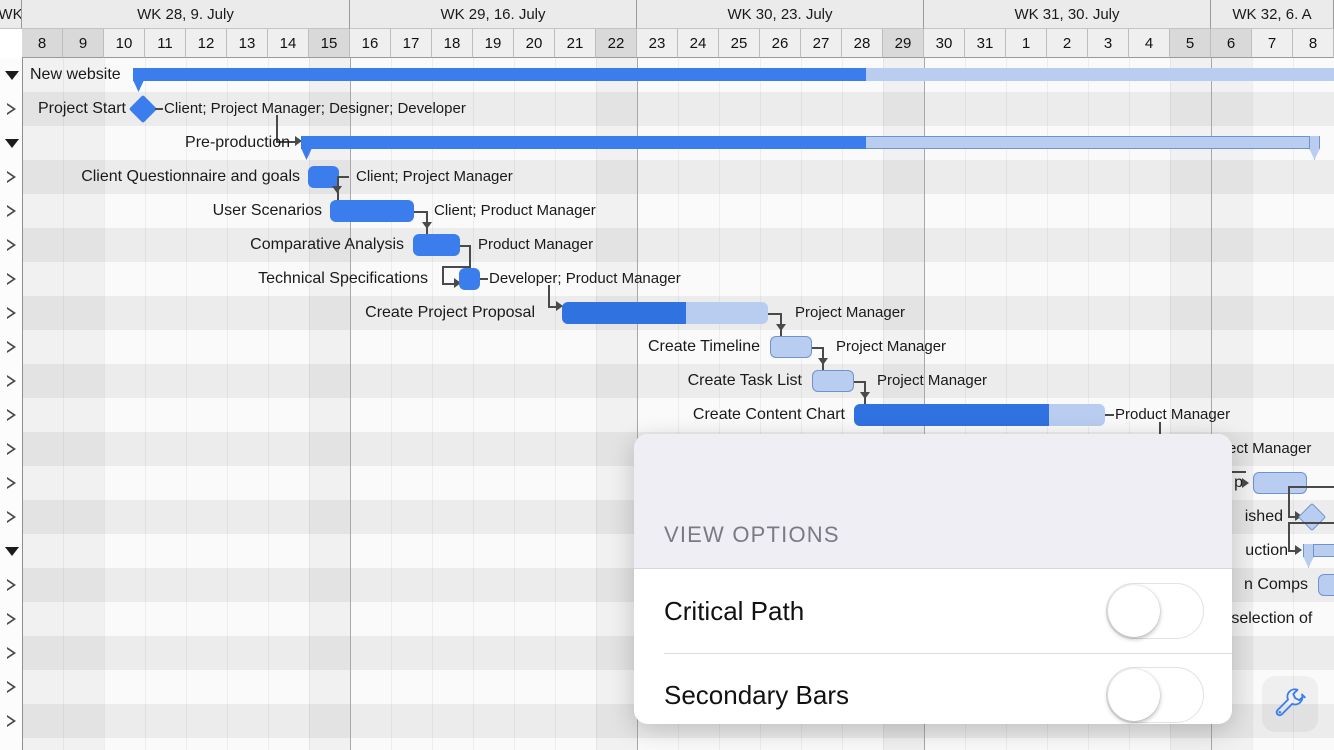 Image resolution: width=1334 pixels, height=750 pixels. What do you see at coordinates (933, 688) in the screenshot?
I see `option-row-secondary-bars: Secondary Bars` at bounding box center [933, 688].